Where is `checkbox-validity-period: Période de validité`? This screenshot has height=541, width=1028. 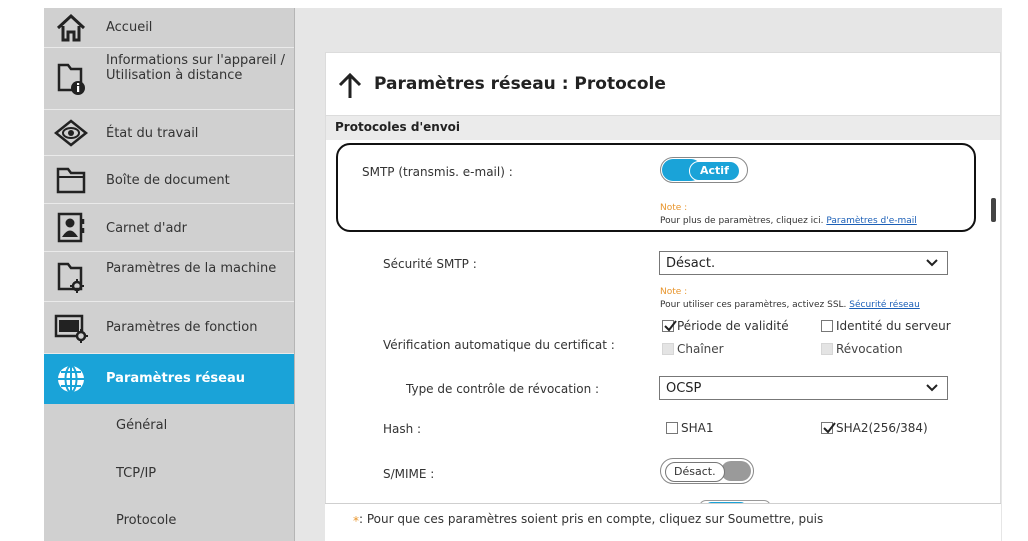 checkbox-validity-period: Période de validité is located at coordinates (725, 326).